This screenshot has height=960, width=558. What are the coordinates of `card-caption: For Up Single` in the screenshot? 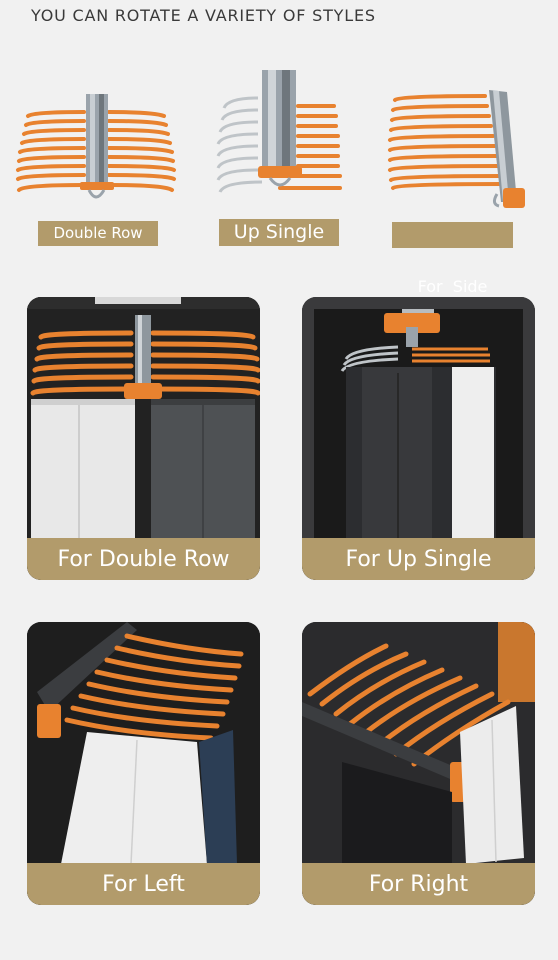 It's located at (418, 559).